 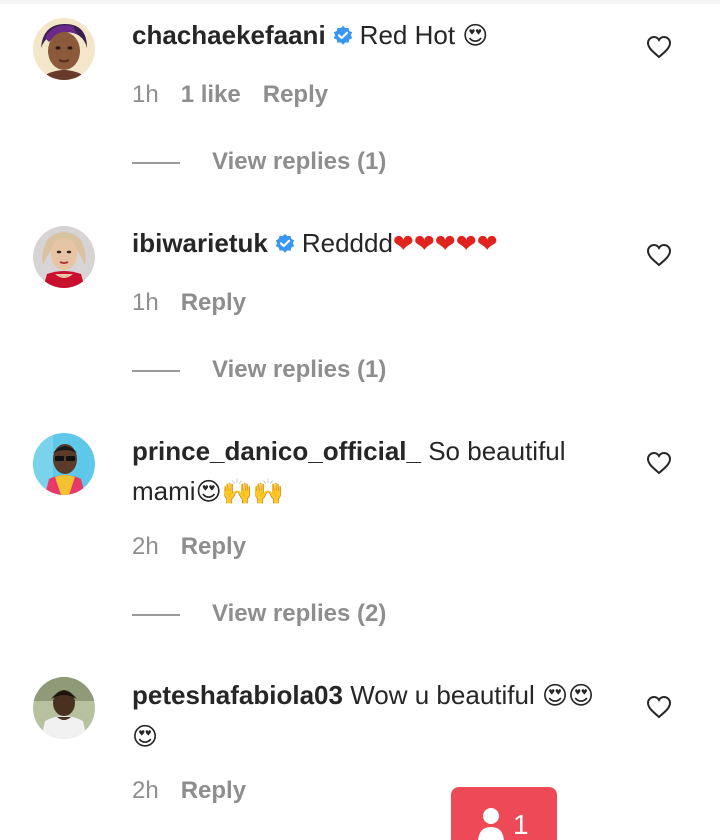 What do you see at coordinates (200, 243) in the screenshot?
I see `username: ibiwarietuk` at bounding box center [200, 243].